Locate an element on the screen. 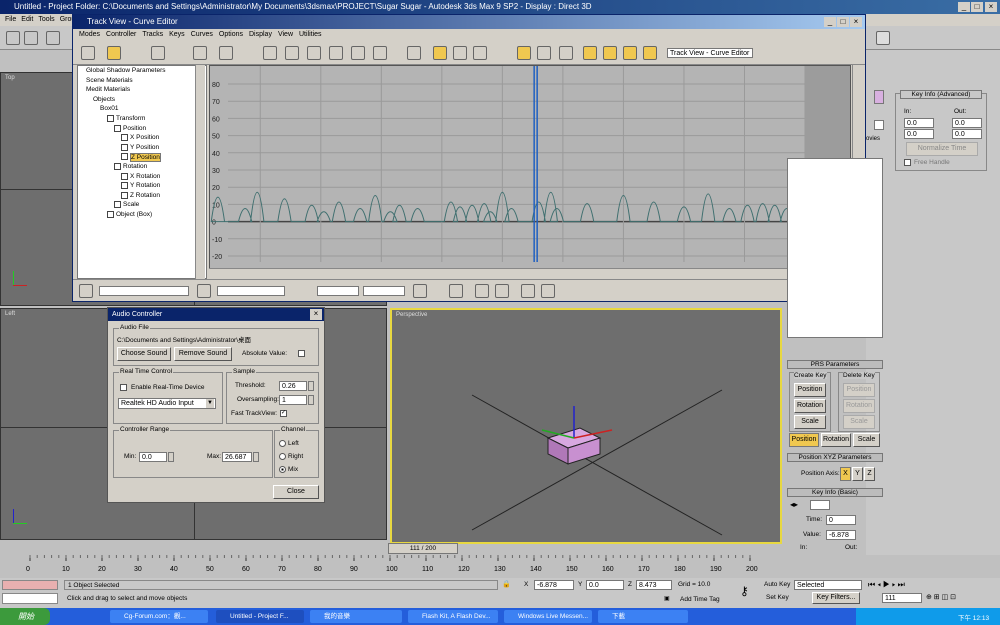 Image resolution: width=1000 pixels, height=625 pixels. tree-item: X Position is located at coordinates (140, 137).